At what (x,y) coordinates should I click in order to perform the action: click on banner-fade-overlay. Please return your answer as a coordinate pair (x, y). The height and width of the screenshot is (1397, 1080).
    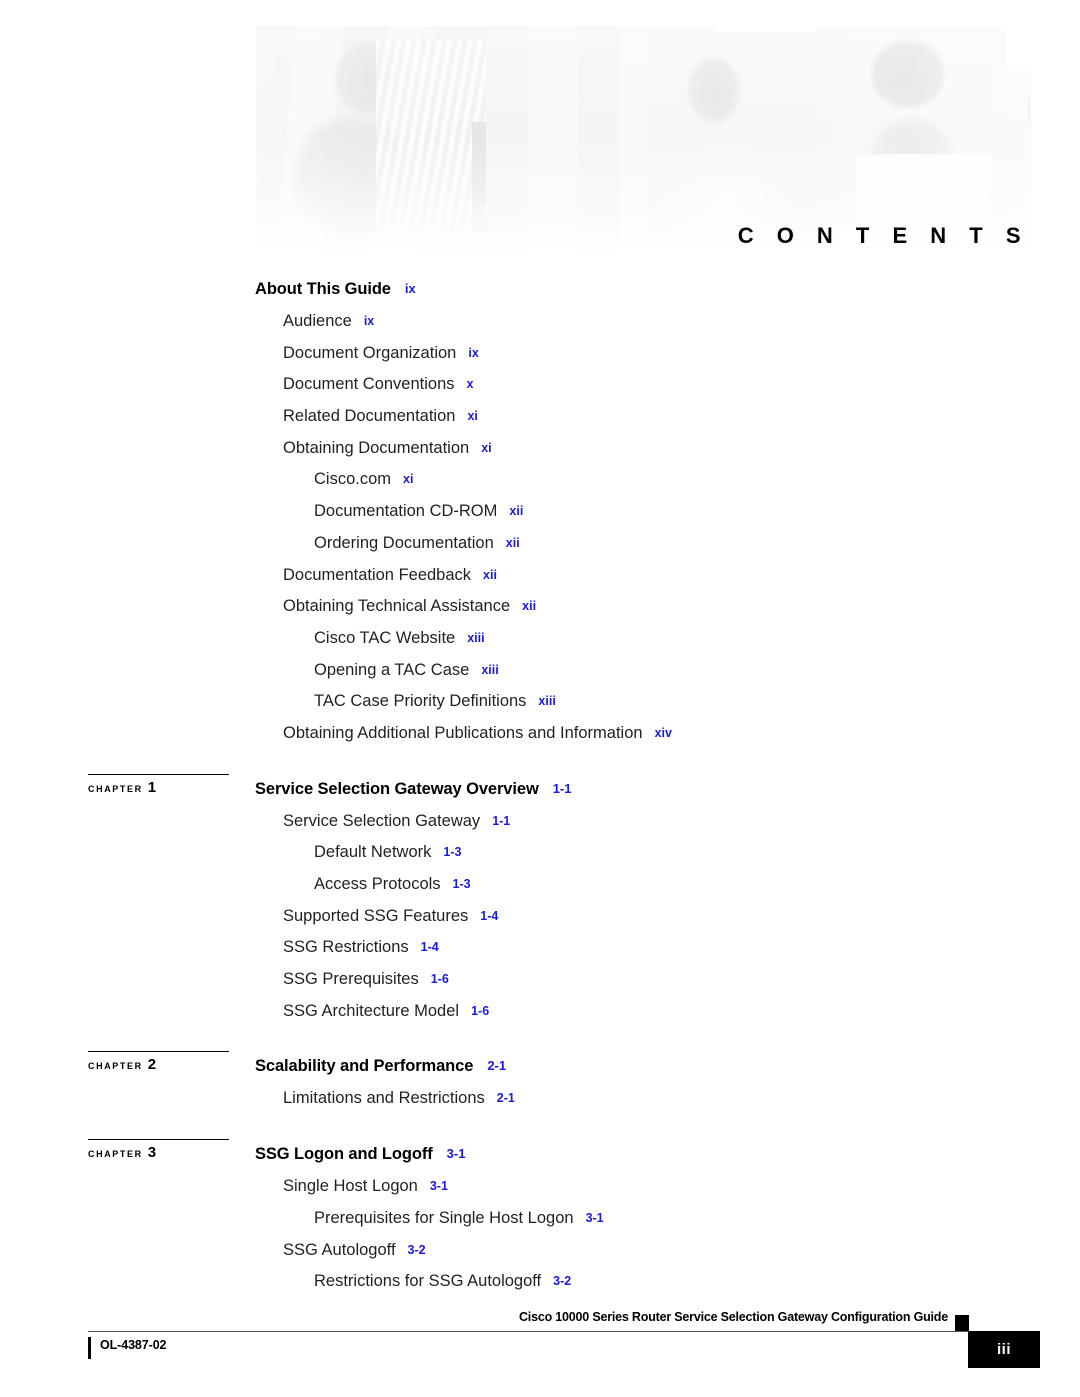
    Looking at the image, I should click on (643, 140).